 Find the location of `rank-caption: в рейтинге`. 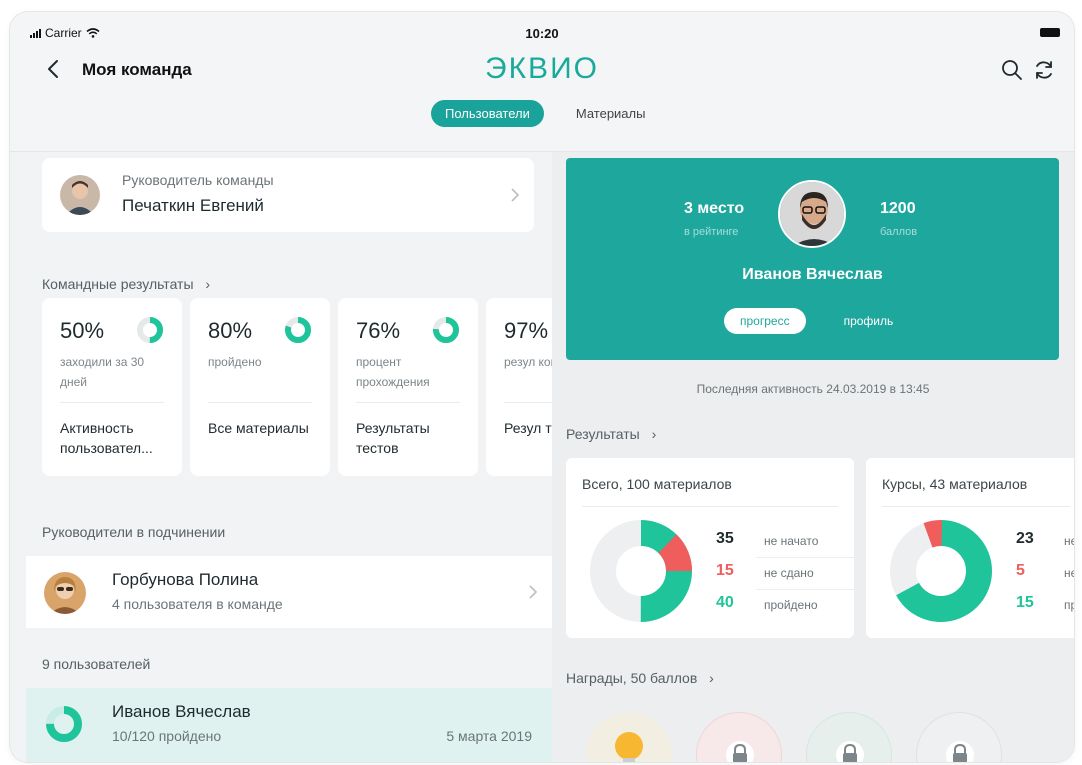

rank-caption: в рейтинге is located at coordinates (711, 232).